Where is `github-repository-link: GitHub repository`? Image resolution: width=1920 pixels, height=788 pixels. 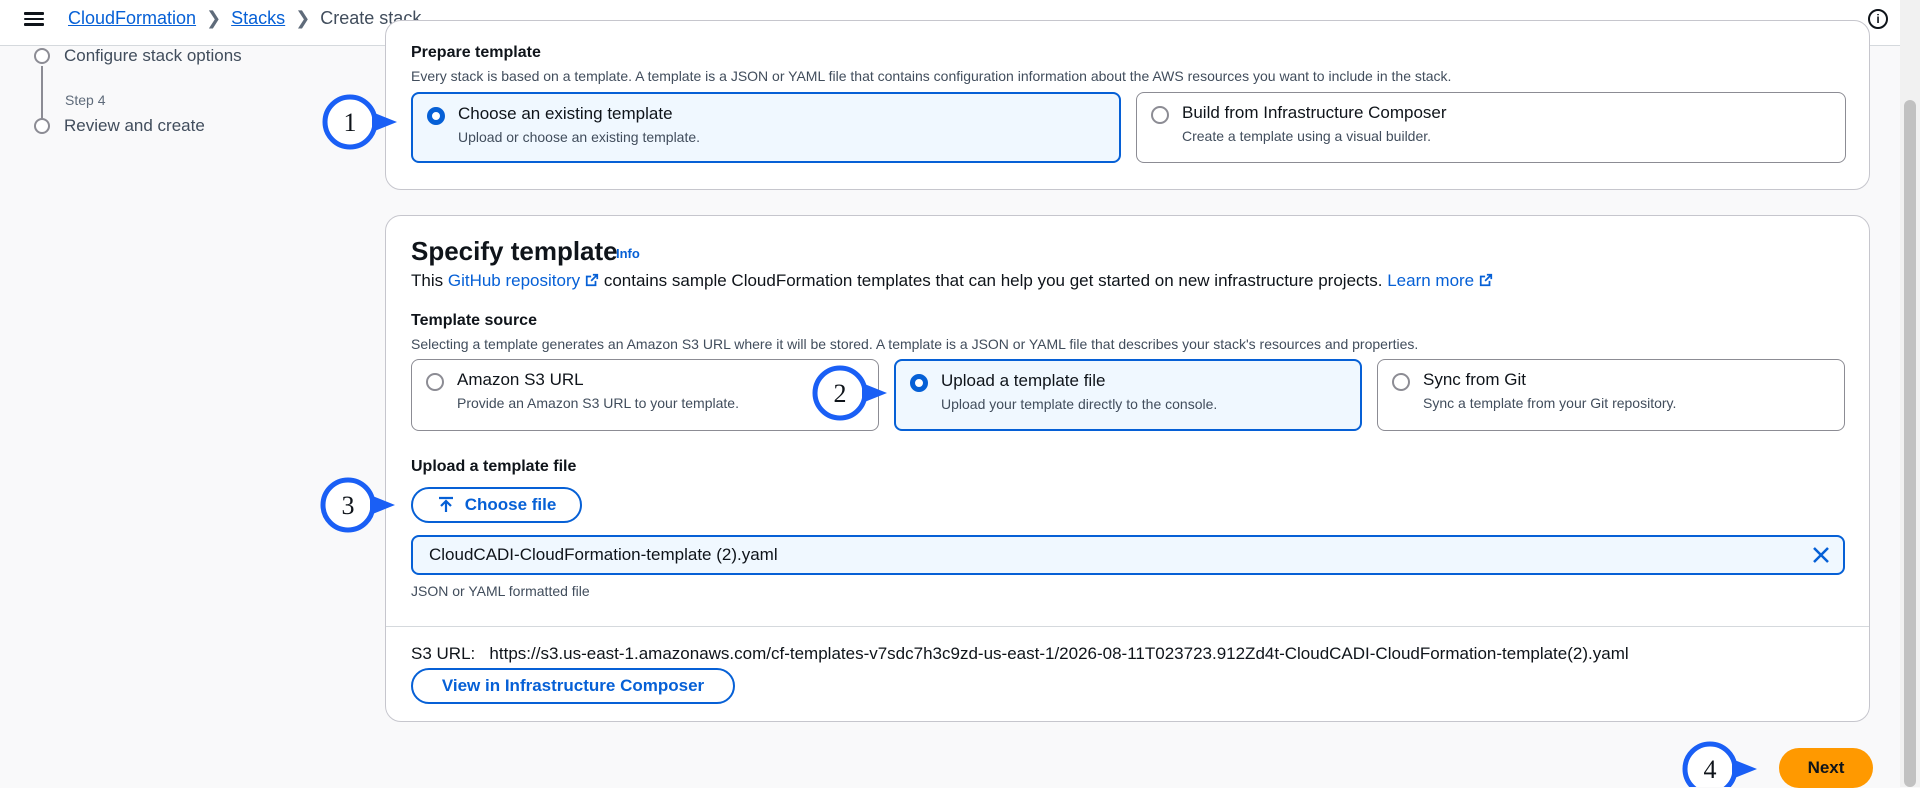
github-repository-link: GitHub repository is located at coordinates (523, 280).